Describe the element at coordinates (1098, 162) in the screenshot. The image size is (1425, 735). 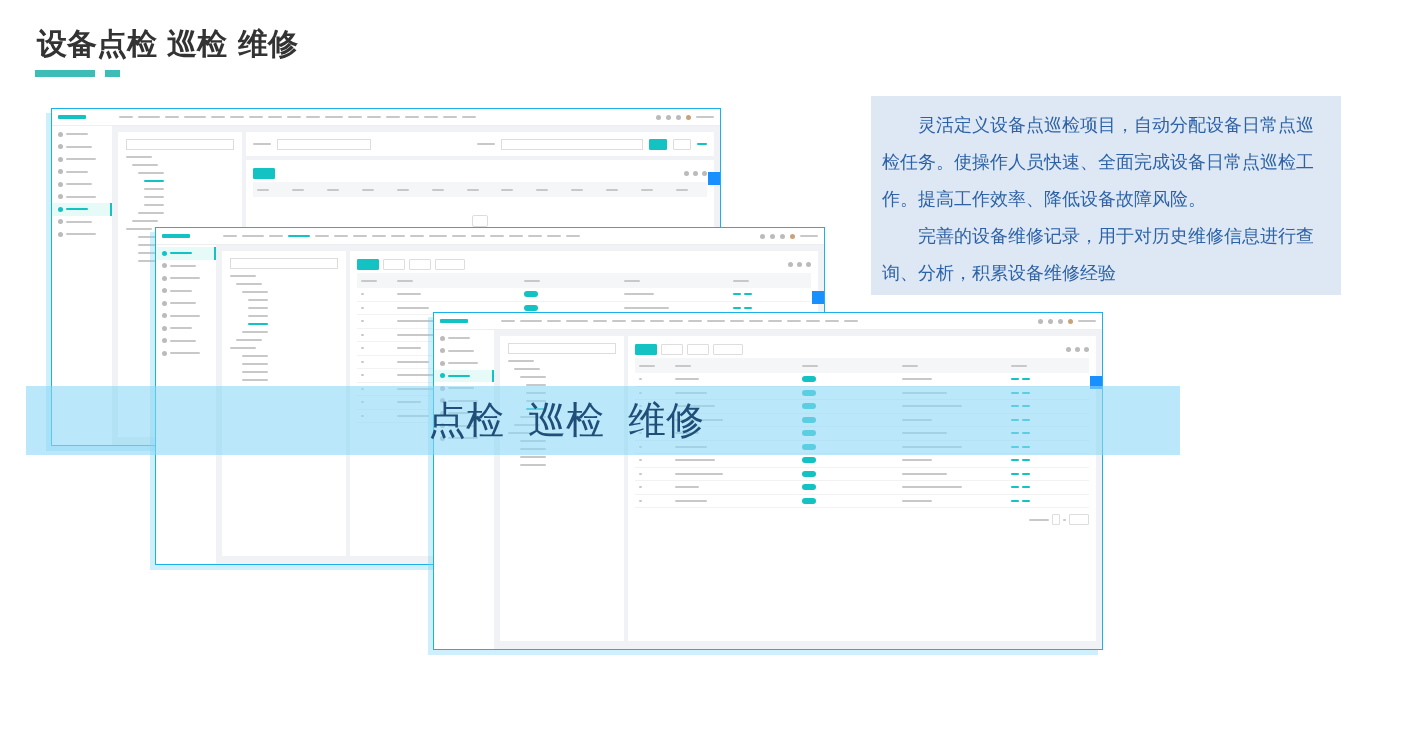
I see `description-text: 灵活定义设备点巡检项目，自动分配设备日常点巡检任务。使操作人员快速、全面完成设备日常点巡检工作。提高工作效率、降低设备故障风险。` at that location.